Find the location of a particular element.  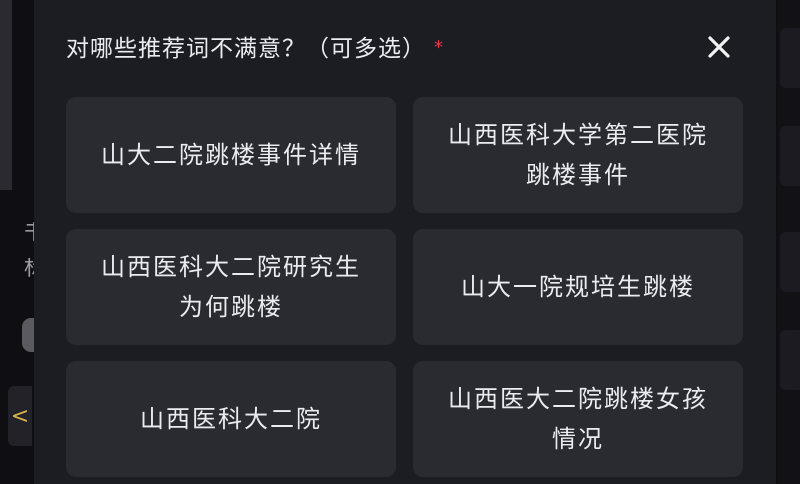

back-arrow-glyph: < is located at coordinates (20, 416).